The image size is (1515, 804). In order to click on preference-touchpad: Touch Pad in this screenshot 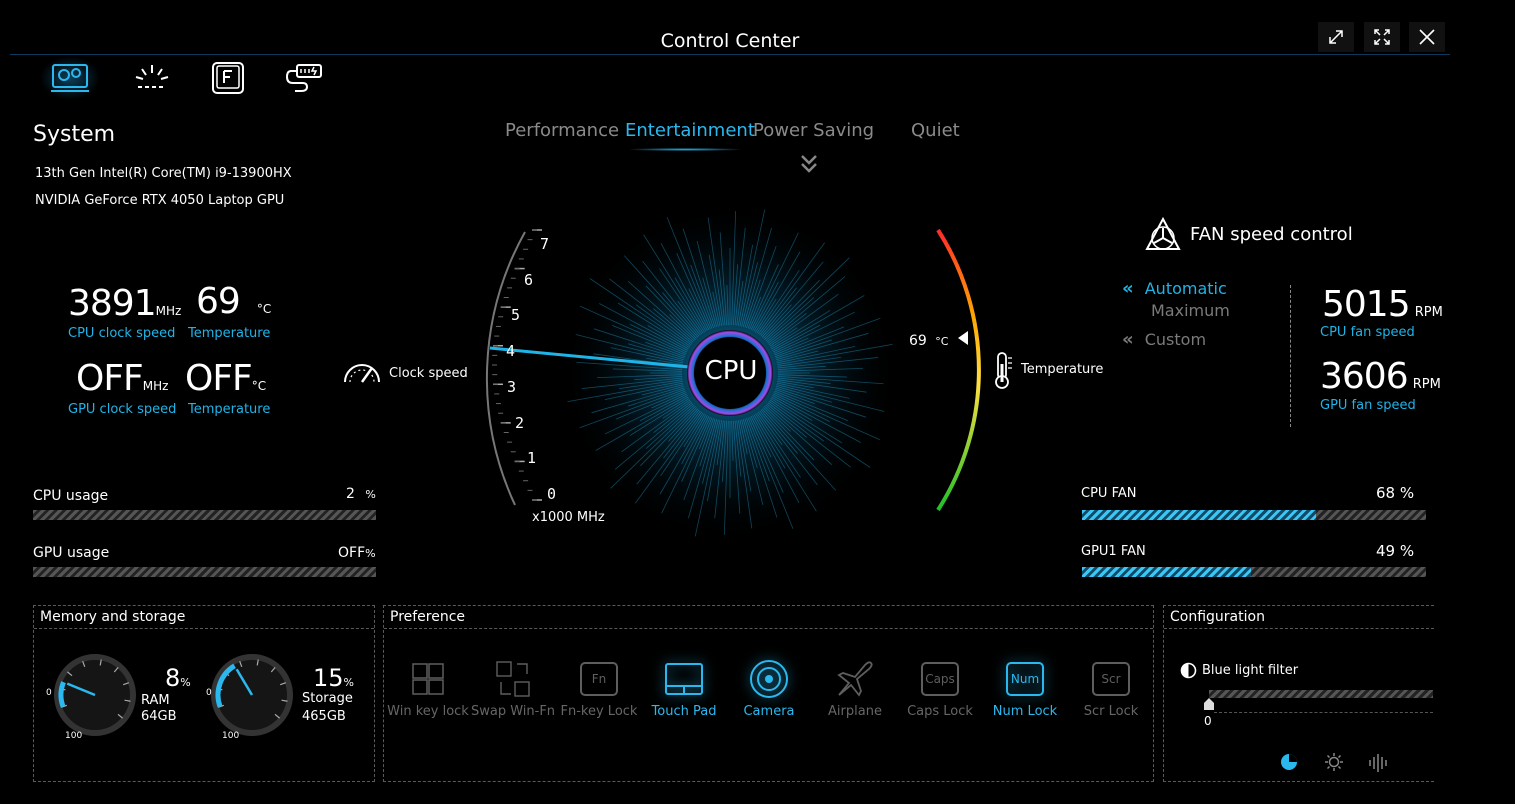, I will do `click(684, 689)`.